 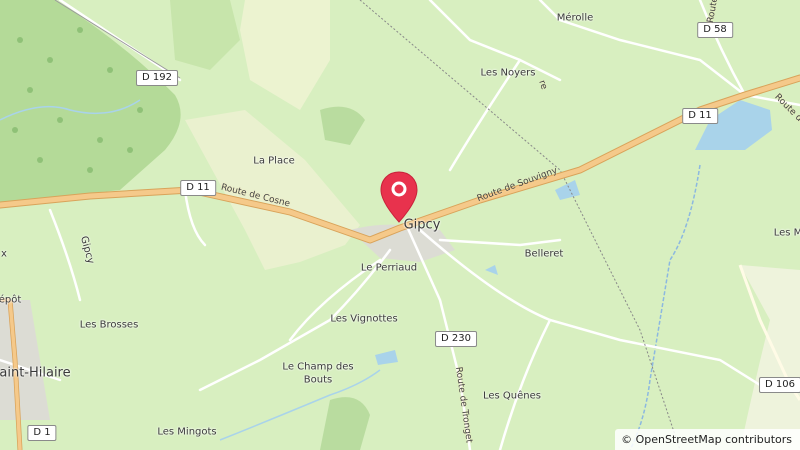 What do you see at coordinates (42, 433) in the screenshot?
I see `road-shield-d1: D 1` at bounding box center [42, 433].